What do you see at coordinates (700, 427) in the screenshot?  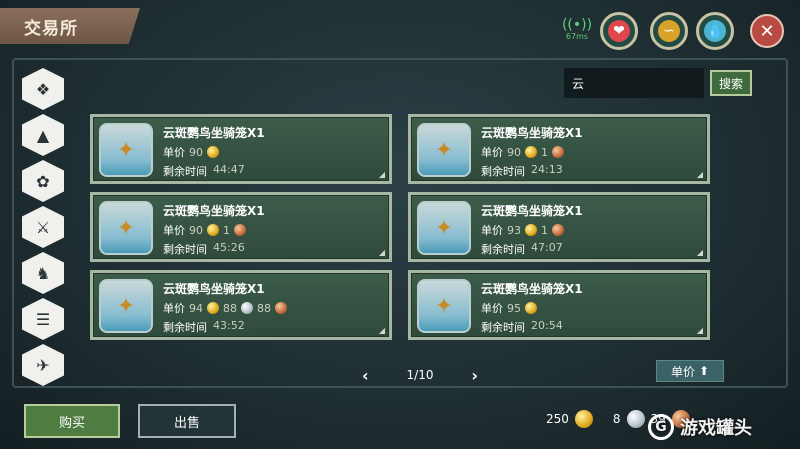 I see `watermark: G 游戏罐头` at bounding box center [700, 427].